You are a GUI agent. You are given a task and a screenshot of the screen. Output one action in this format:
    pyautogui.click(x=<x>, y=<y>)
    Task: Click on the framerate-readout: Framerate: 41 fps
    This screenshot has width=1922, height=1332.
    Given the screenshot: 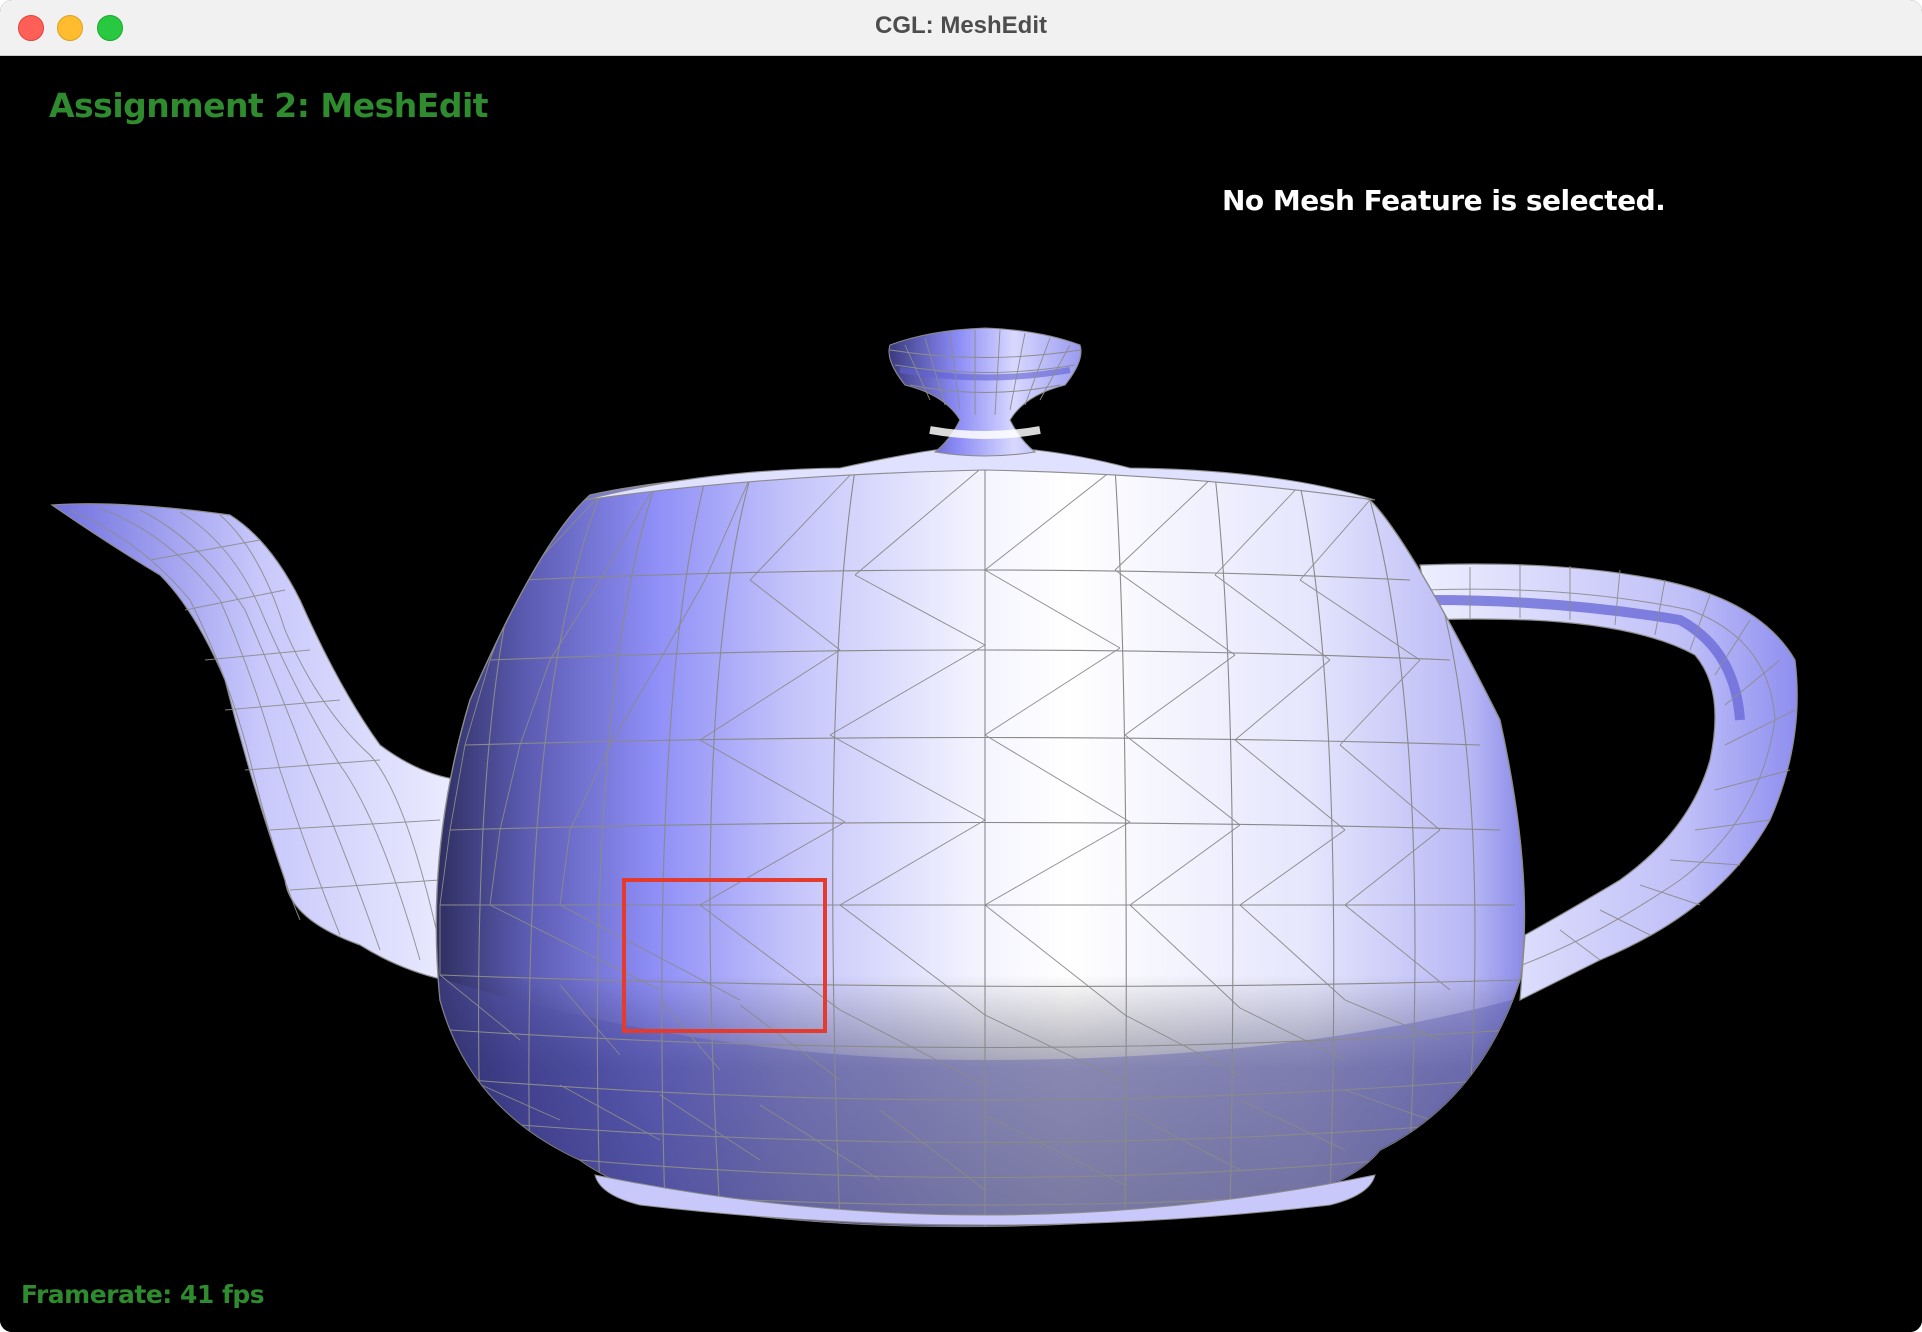 What is the action you would take?
    pyautogui.click(x=143, y=1294)
    